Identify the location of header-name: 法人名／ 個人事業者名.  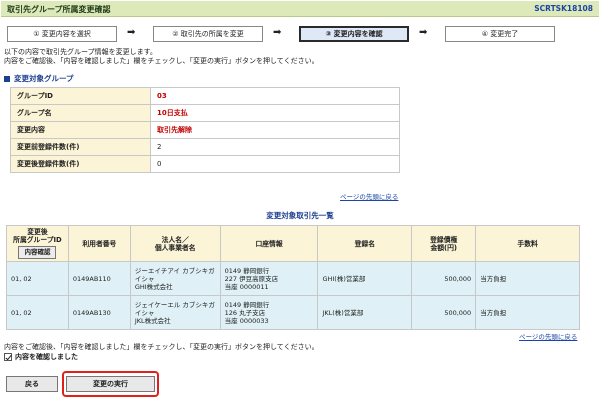
(175, 243).